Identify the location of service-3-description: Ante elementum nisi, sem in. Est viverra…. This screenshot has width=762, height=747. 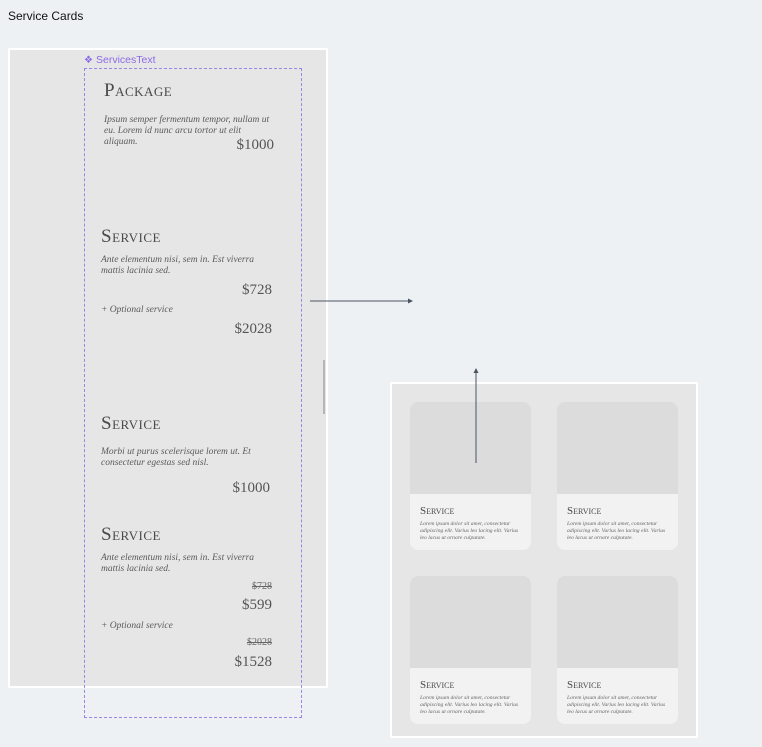
(178, 563).